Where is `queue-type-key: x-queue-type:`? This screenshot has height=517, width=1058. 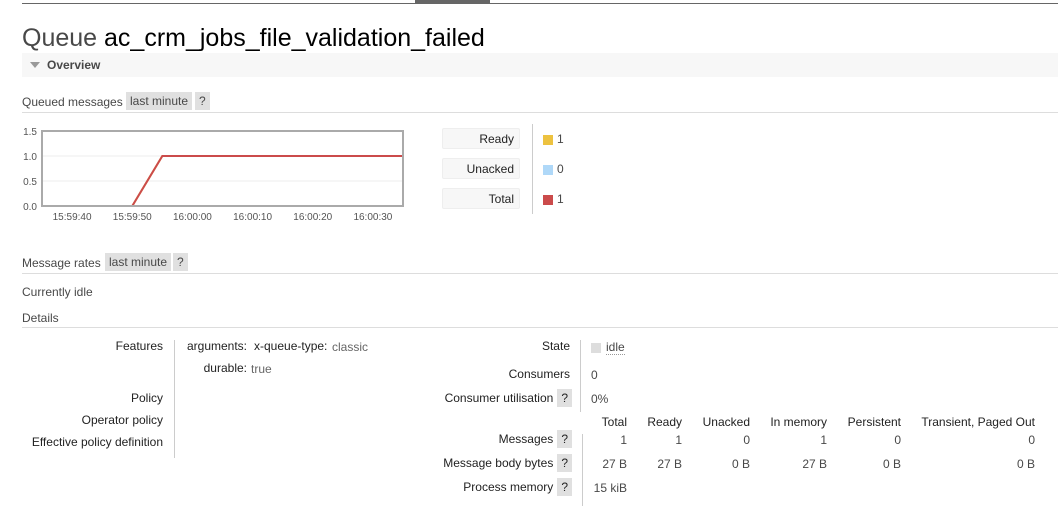 queue-type-key: x-queue-type: is located at coordinates (291, 346).